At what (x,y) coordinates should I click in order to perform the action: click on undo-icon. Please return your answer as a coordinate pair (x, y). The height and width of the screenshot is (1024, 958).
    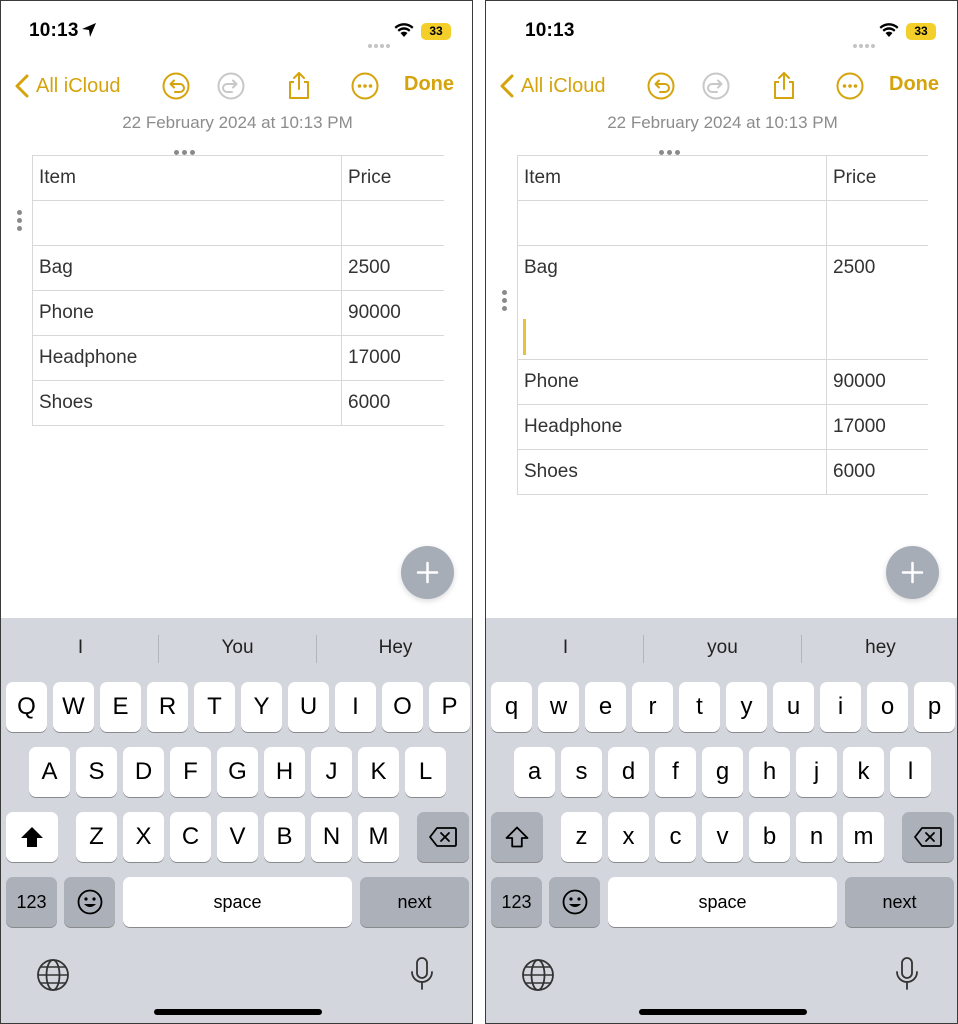
    Looking at the image, I should click on (661, 86).